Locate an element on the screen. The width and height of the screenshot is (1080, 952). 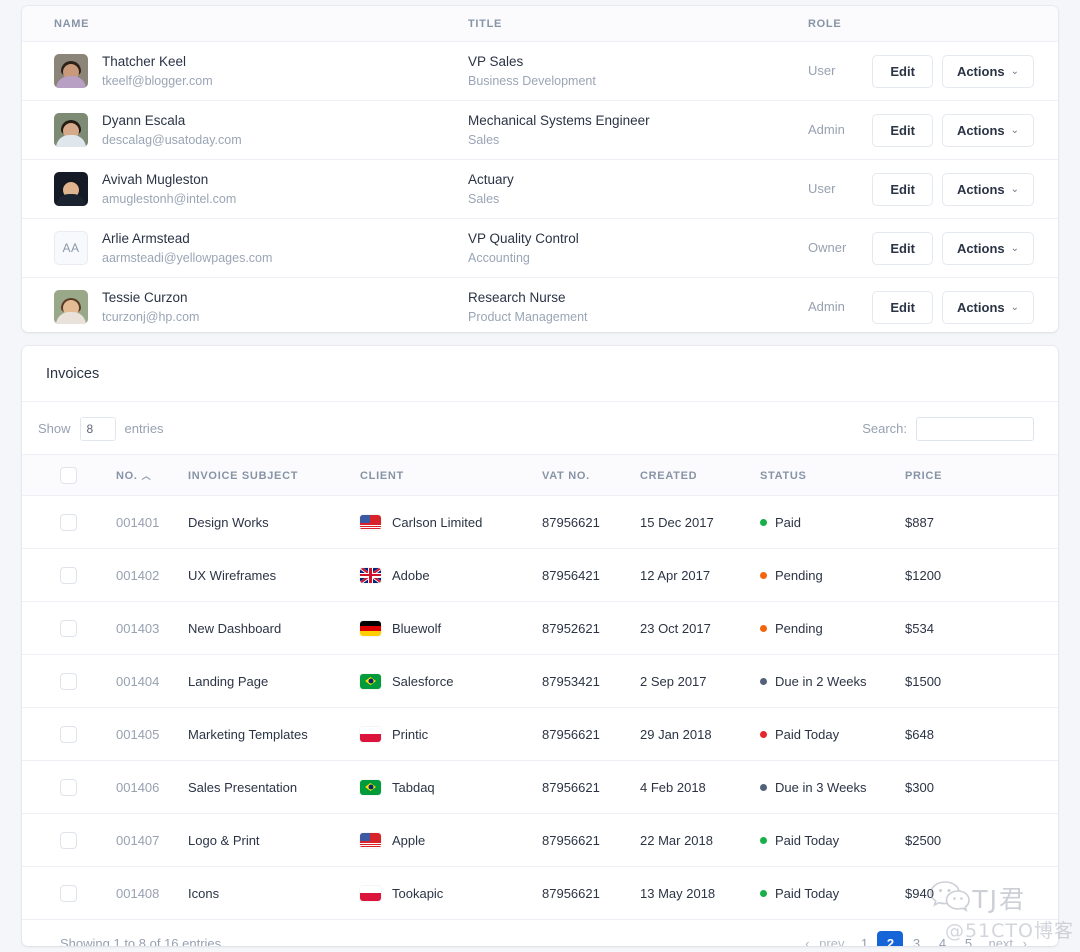
invoice-vat: 87956621 is located at coordinates (571, 893).